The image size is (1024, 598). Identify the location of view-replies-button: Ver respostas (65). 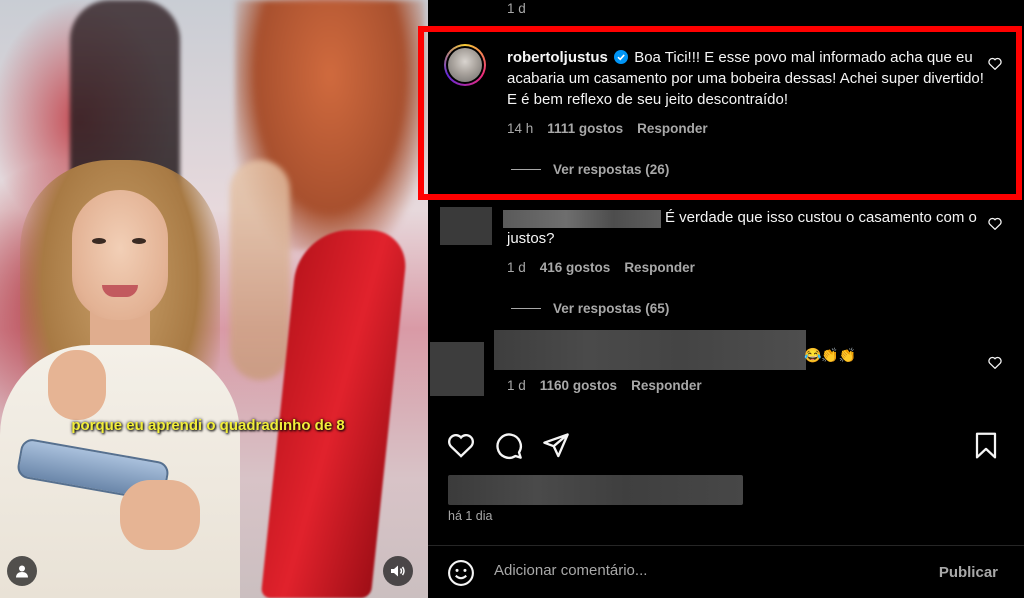
(590, 308).